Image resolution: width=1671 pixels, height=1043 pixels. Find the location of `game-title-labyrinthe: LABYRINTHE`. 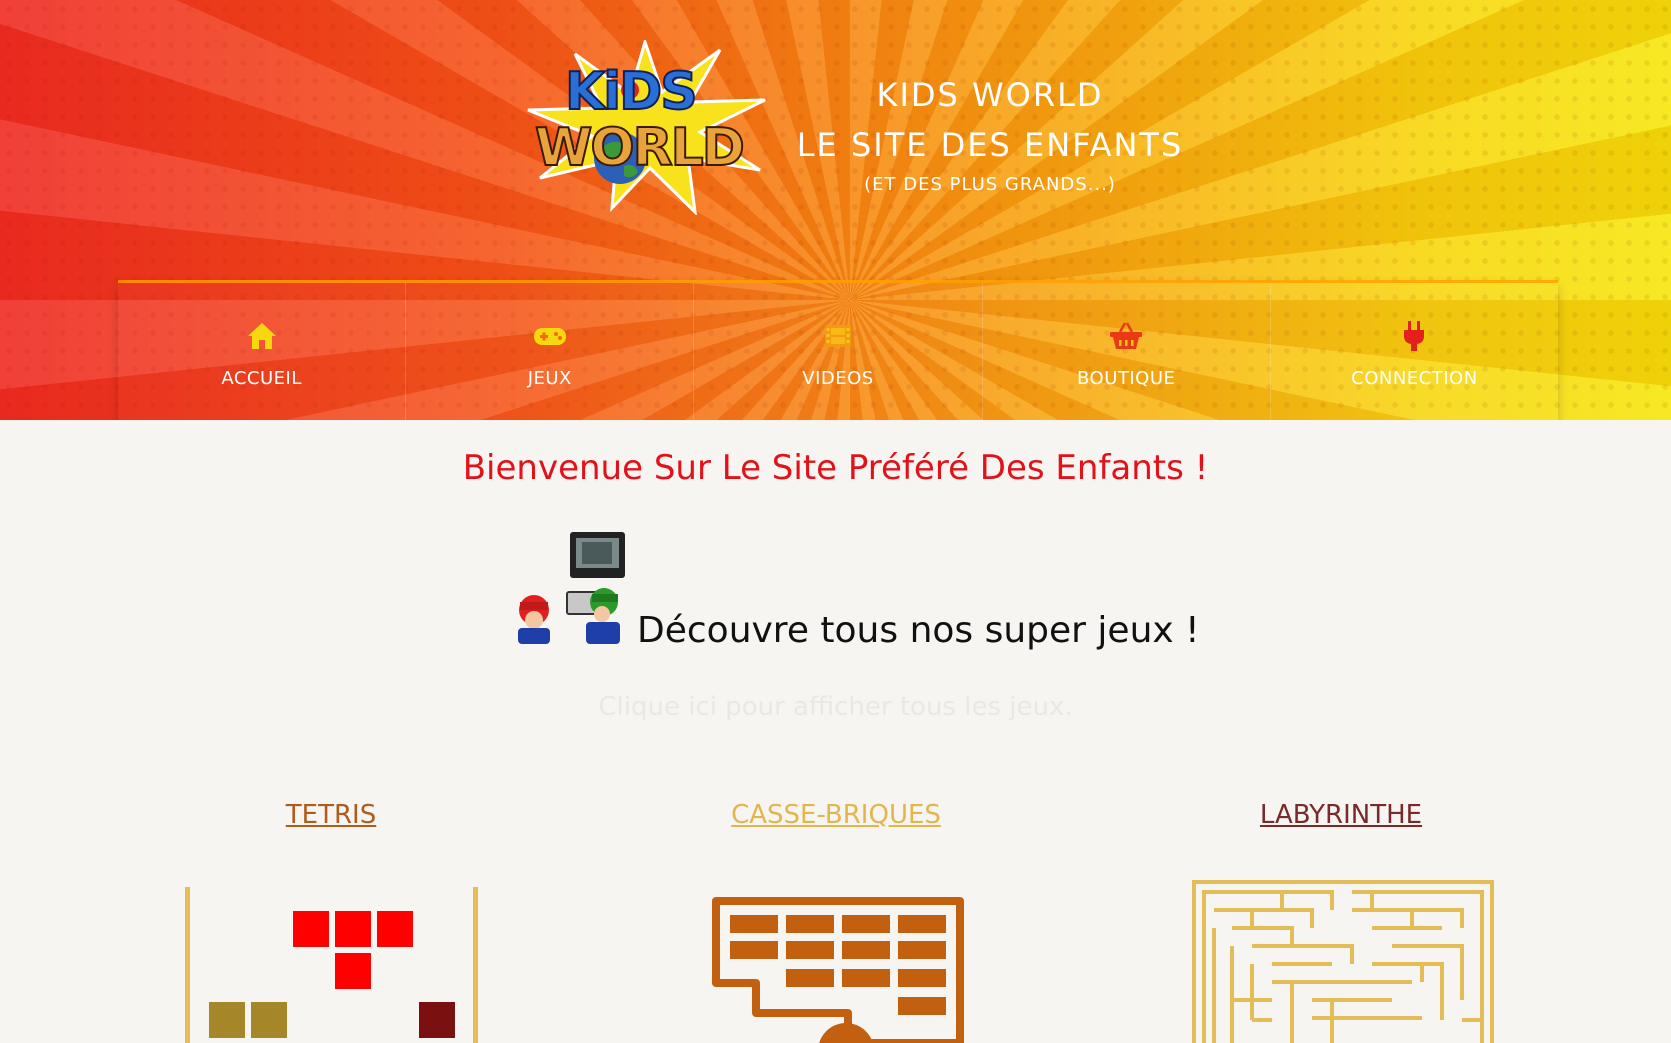

game-title-labyrinthe: LABYRINTHE is located at coordinates (1341, 815).